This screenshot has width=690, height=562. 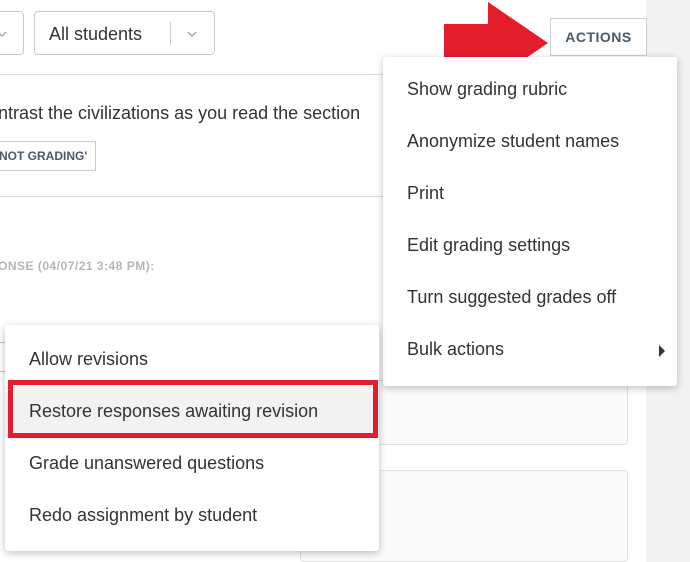 What do you see at coordinates (96, 34) in the screenshot?
I see `student-filter-value: All students` at bounding box center [96, 34].